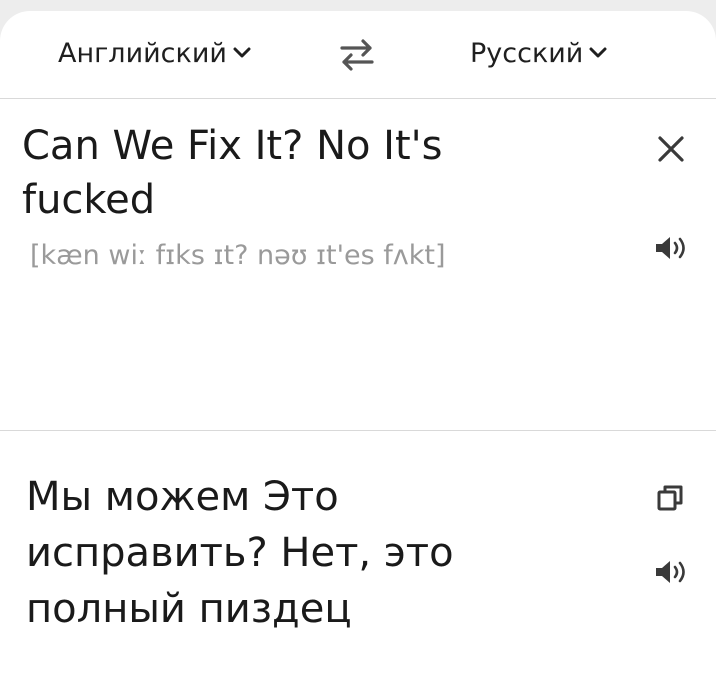  I want to click on clear-text-button, so click(671, 149).